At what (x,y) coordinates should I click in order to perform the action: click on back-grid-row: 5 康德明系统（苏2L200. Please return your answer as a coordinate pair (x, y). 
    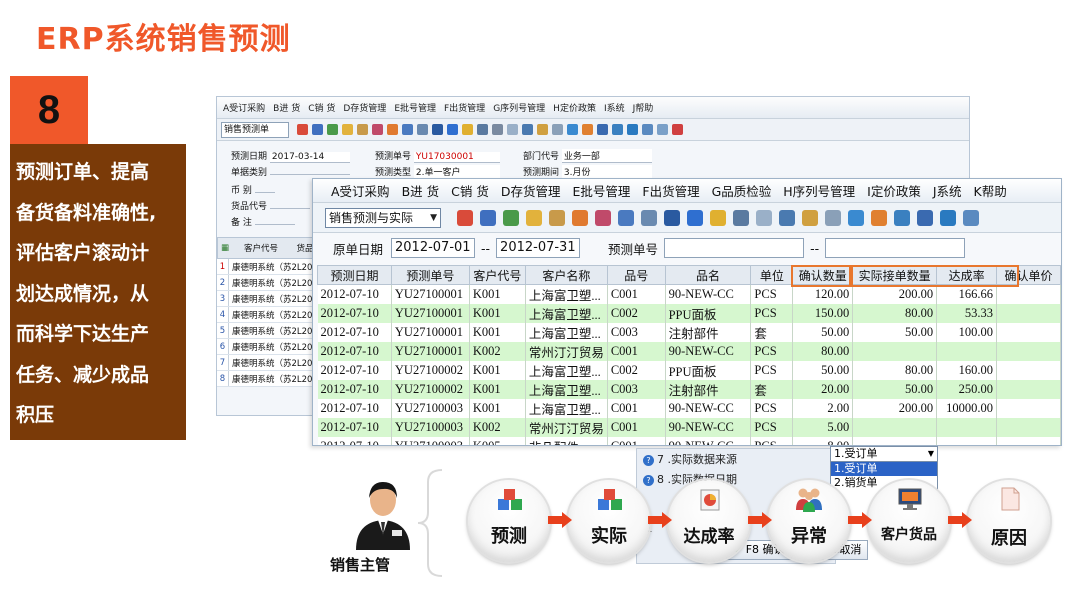
    Looking at the image, I should click on (269, 331).